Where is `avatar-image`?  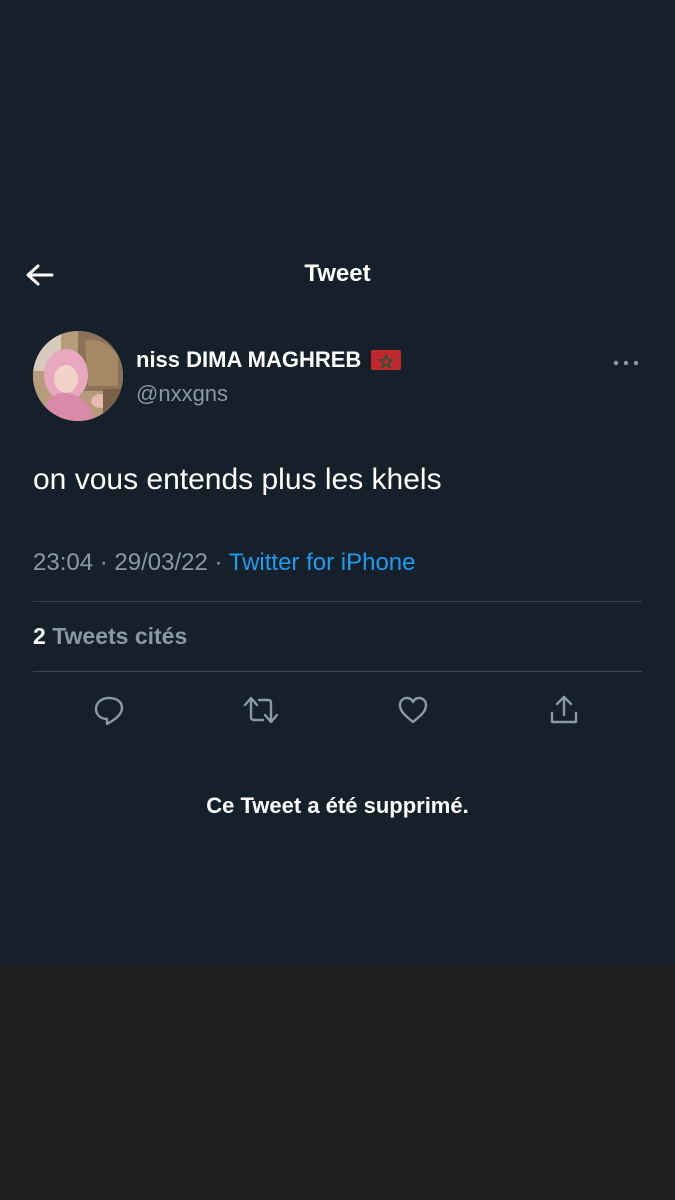
avatar-image is located at coordinates (78, 376).